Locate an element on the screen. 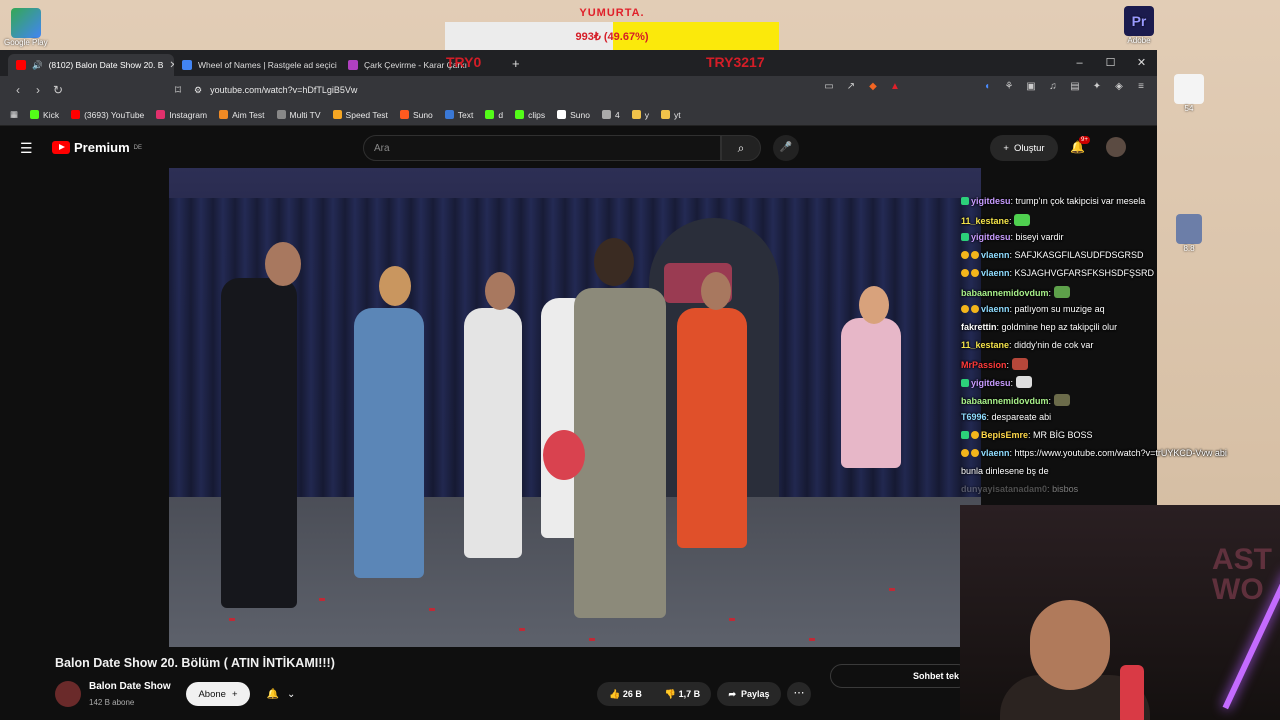 Image resolution: width=1280 pixels, height=720 pixels. cast-icon: ▭ is located at coordinates (829, 86).